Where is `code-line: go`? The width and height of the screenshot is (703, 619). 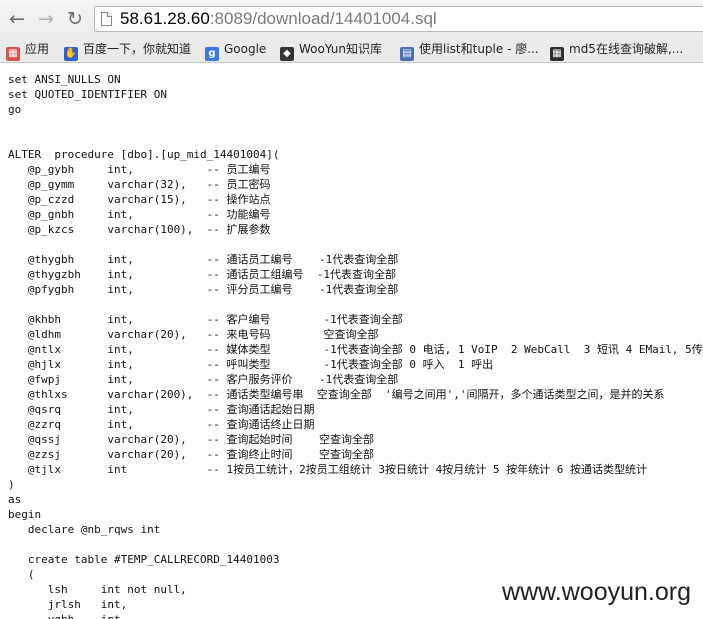
code-line: go is located at coordinates (15, 109).